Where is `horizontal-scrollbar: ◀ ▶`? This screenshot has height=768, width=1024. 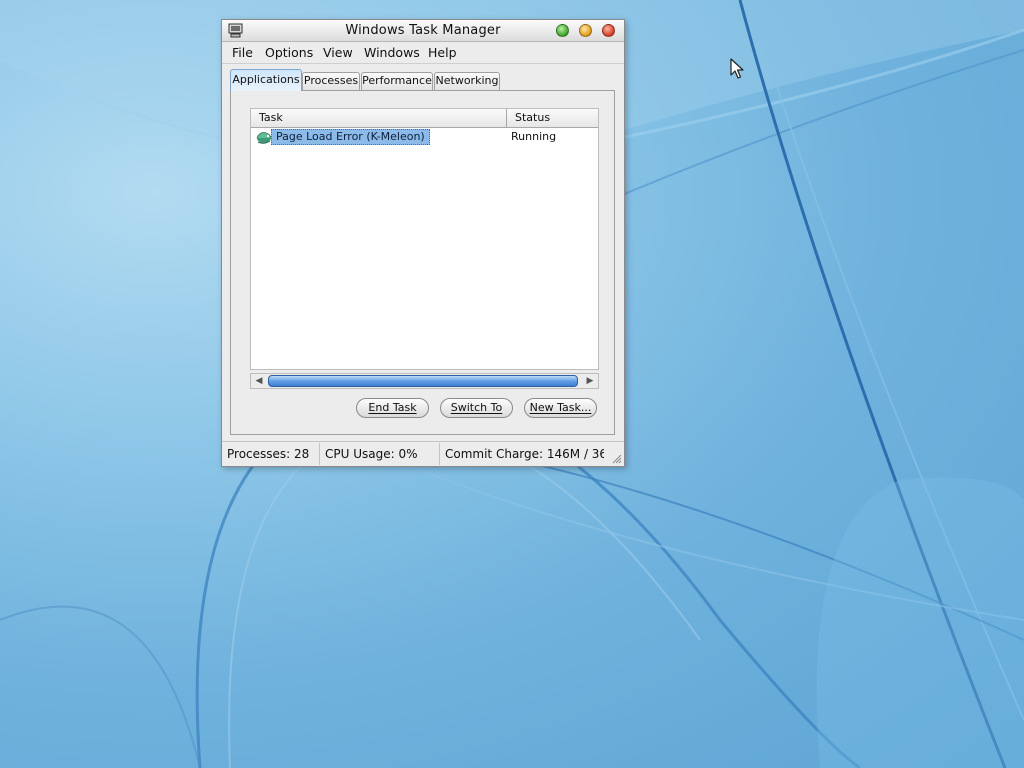 horizontal-scrollbar: ◀ ▶ is located at coordinates (424, 381).